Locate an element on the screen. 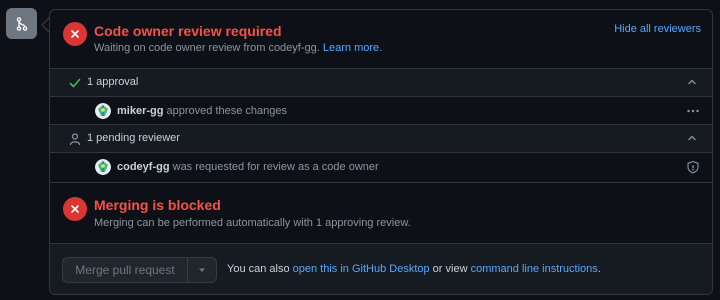 The image size is (720, 300). learn-more-link: Learn more. is located at coordinates (352, 48).